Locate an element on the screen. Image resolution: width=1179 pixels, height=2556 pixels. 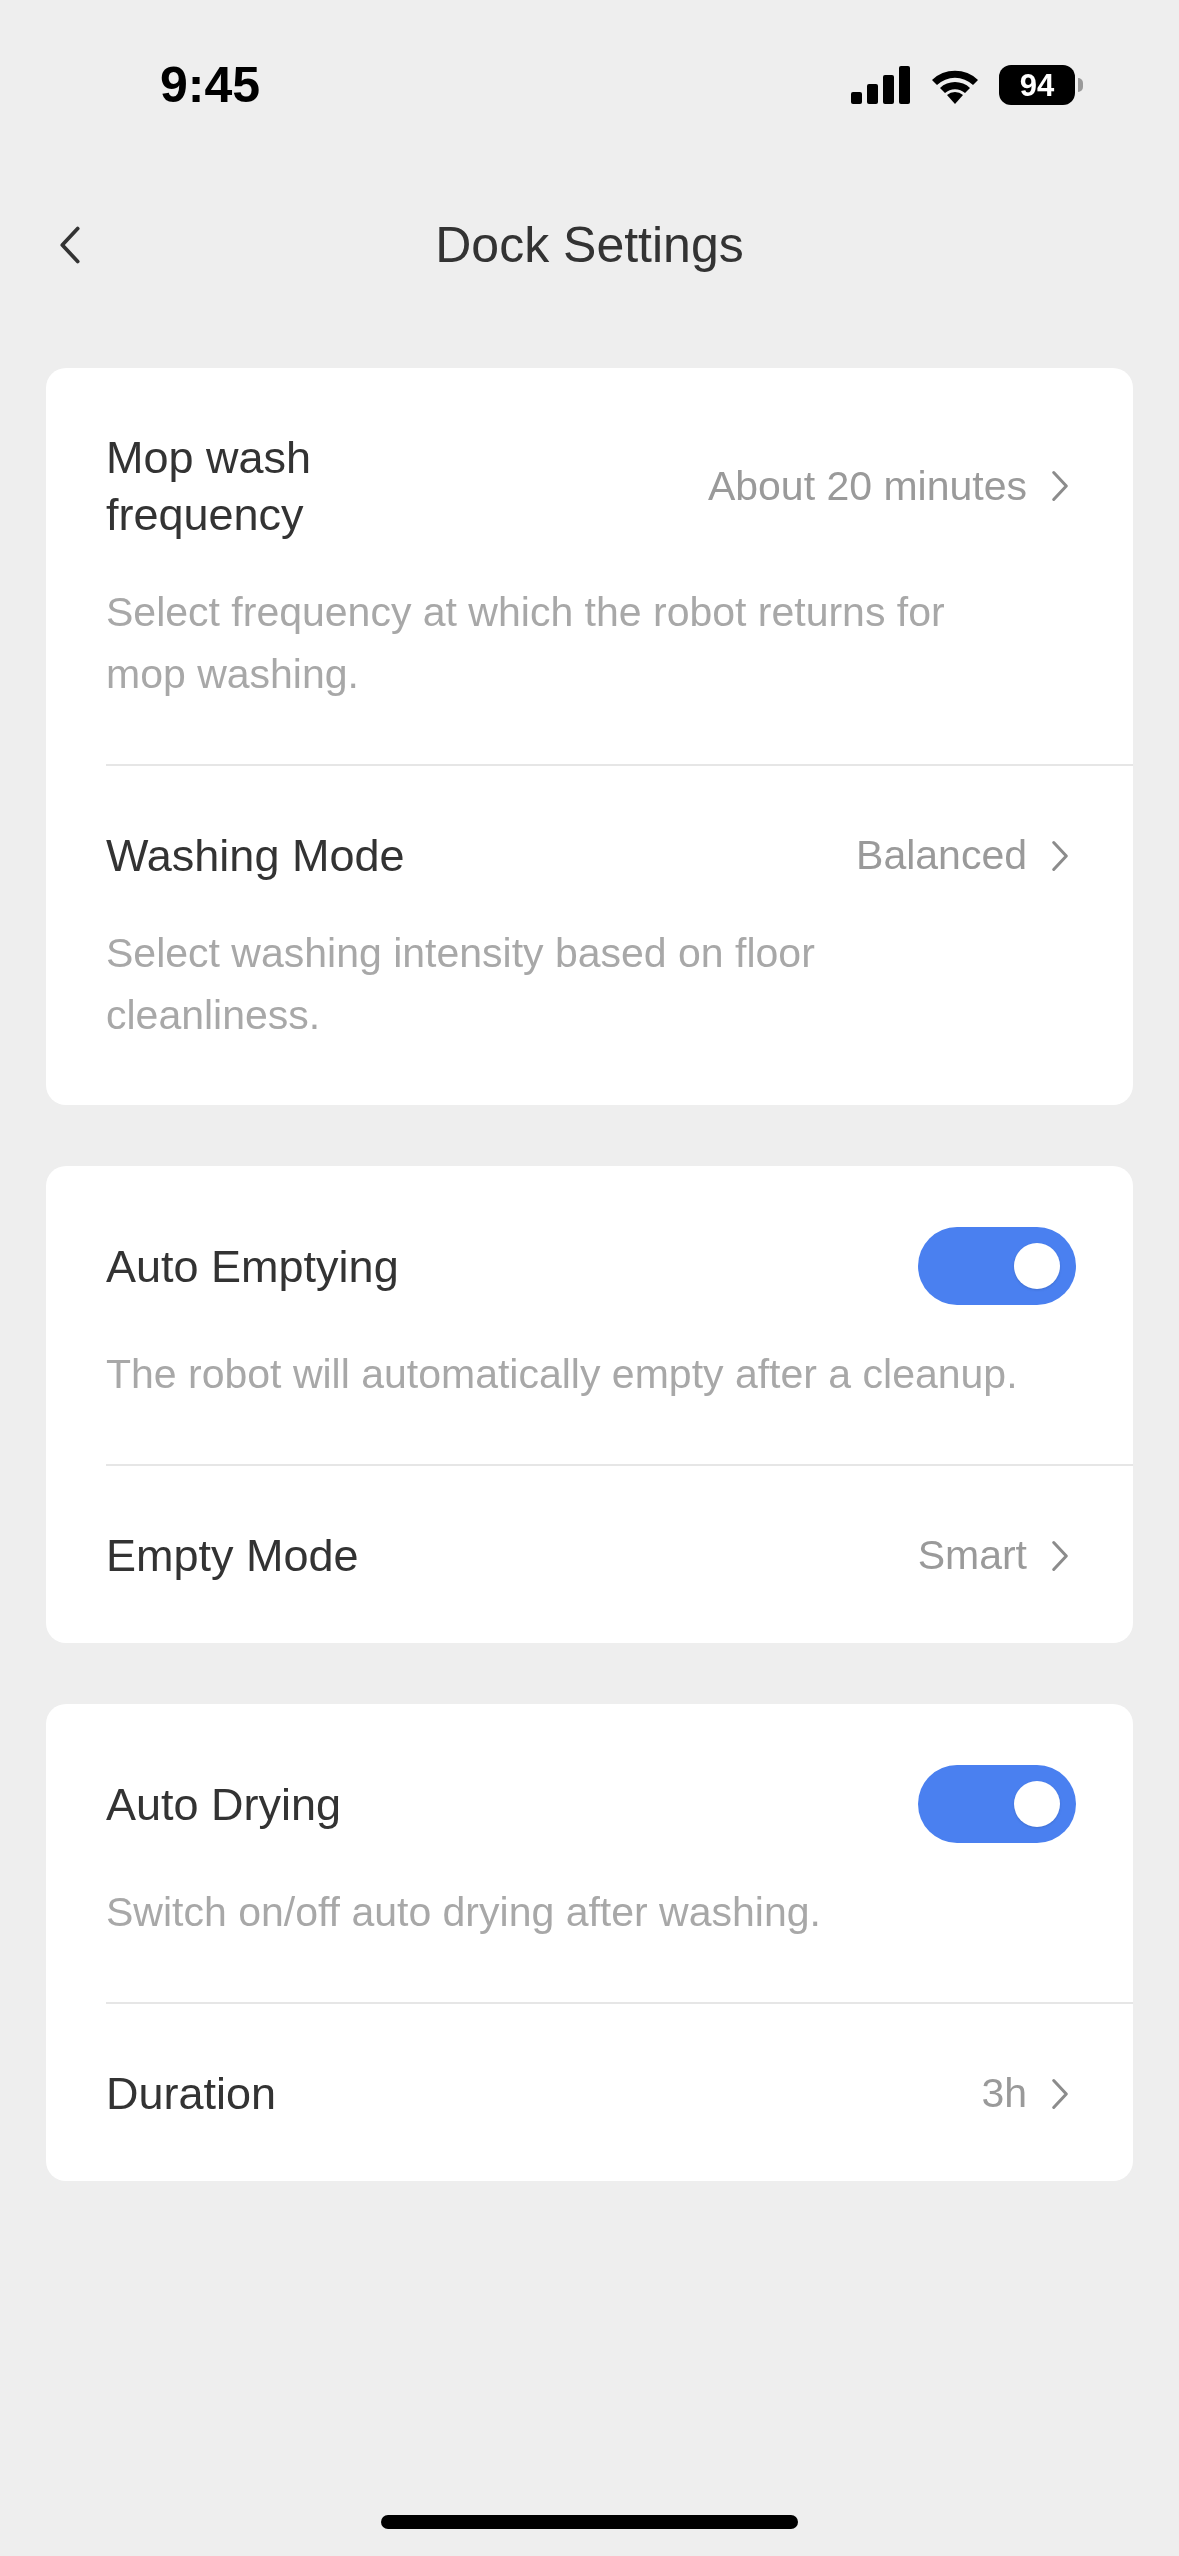
setting-title: Empty Mode is located at coordinates (232, 1556).